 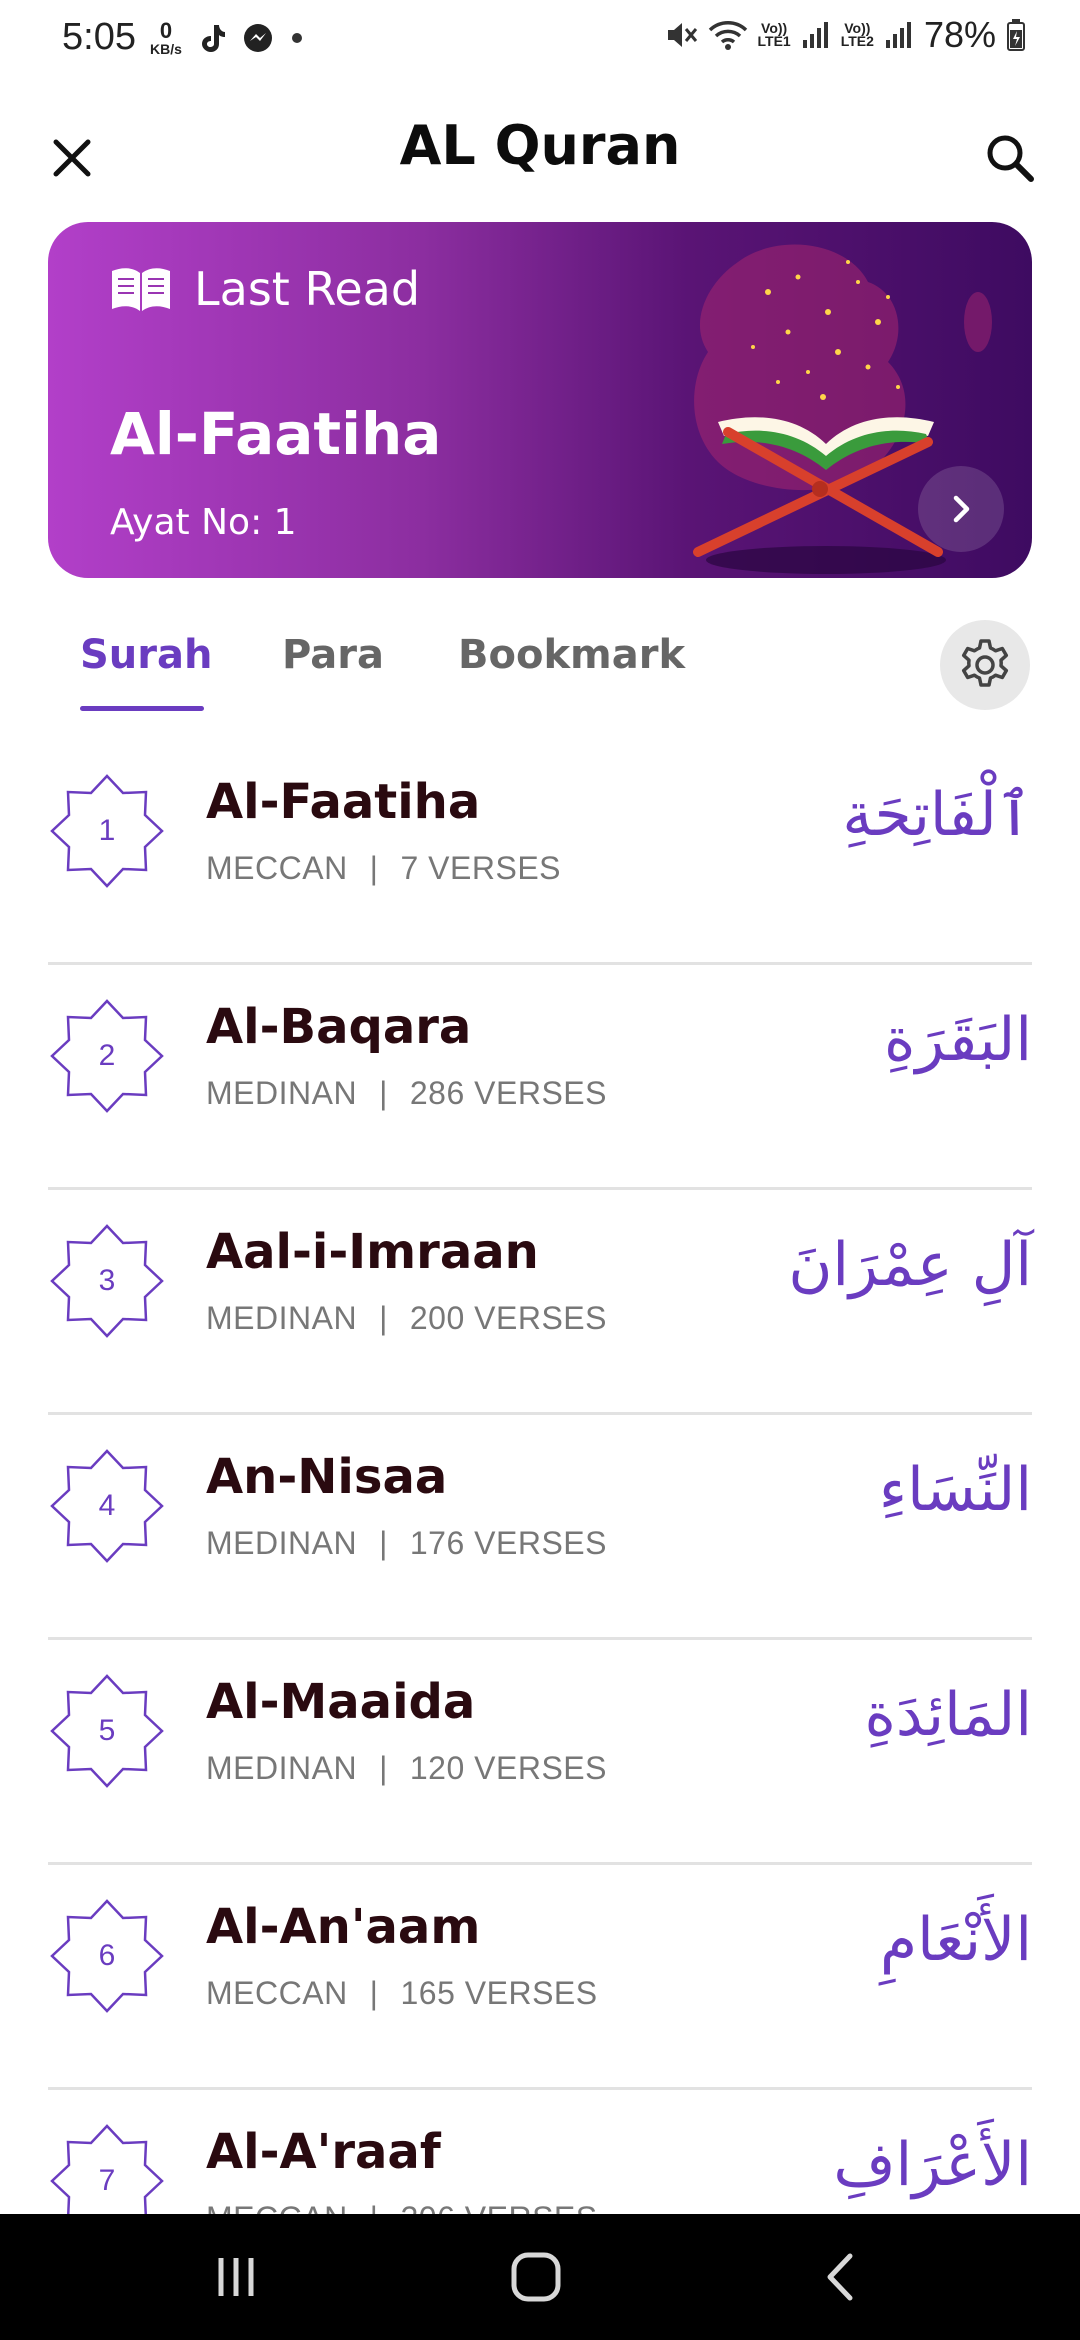 What do you see at coordinates (406, 1318) in the screenshot?
I see `surah-meta: MEDINAN | 200 VERSES` at bounding box center [406, 1318].